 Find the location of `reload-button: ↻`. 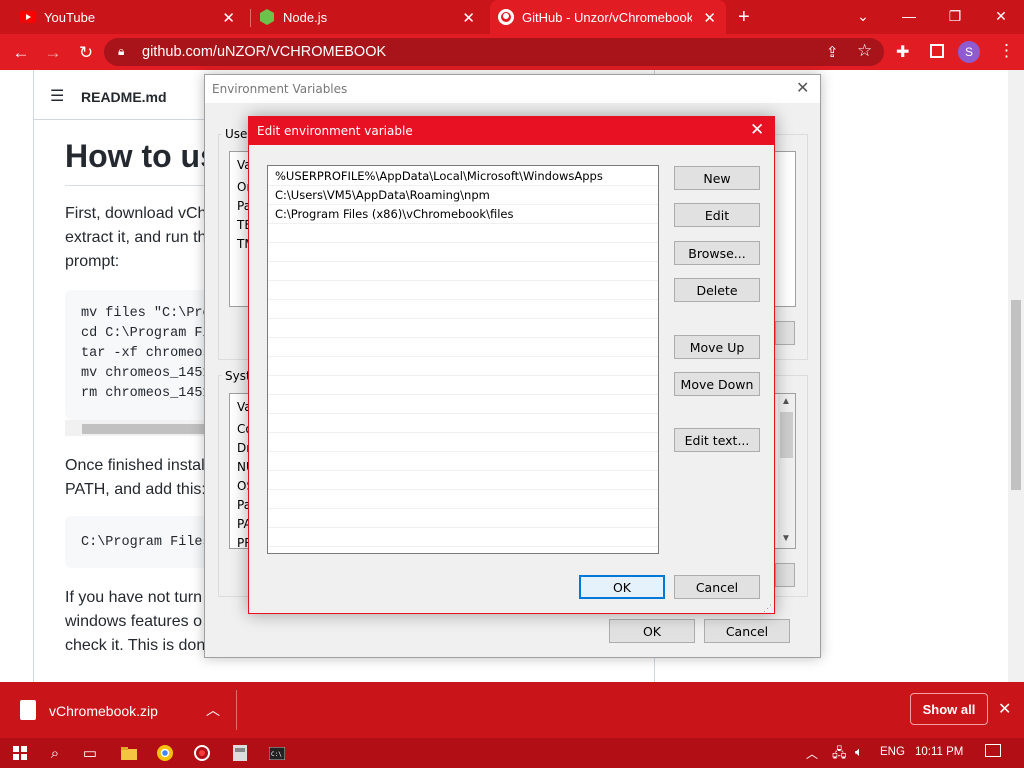

reload-button: ↻ is located at coordinates (86, 53).